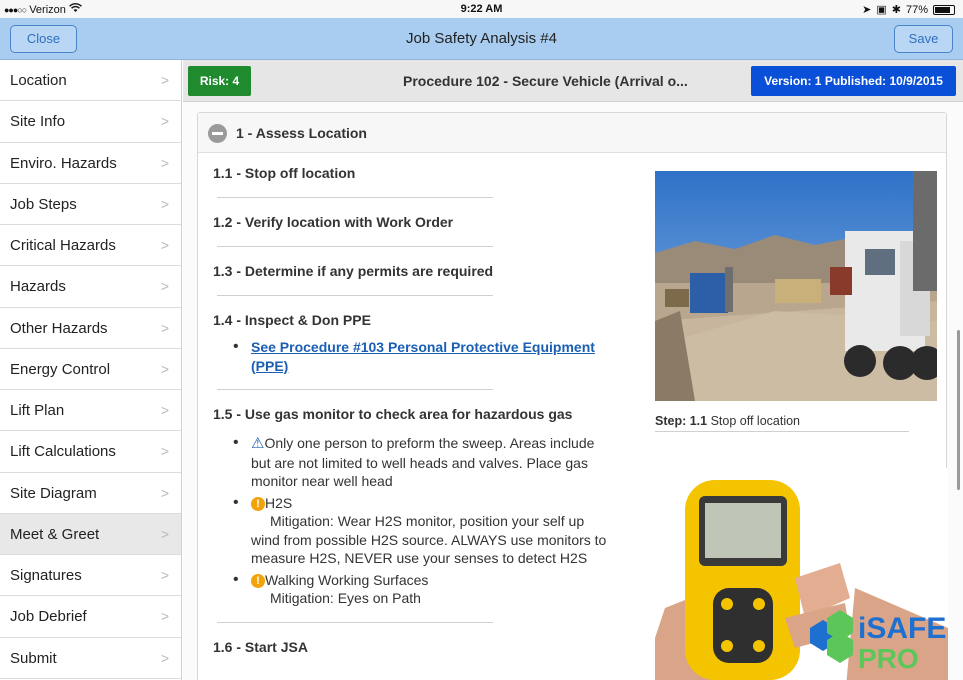 Image resolution: width=963 pixels, height=680 pixels. What do you see at coordinates (90, 411) in the screenshot?
I see `sidebar-item-lift-plan: Lift Plan >` at bounding box center [90, 411].